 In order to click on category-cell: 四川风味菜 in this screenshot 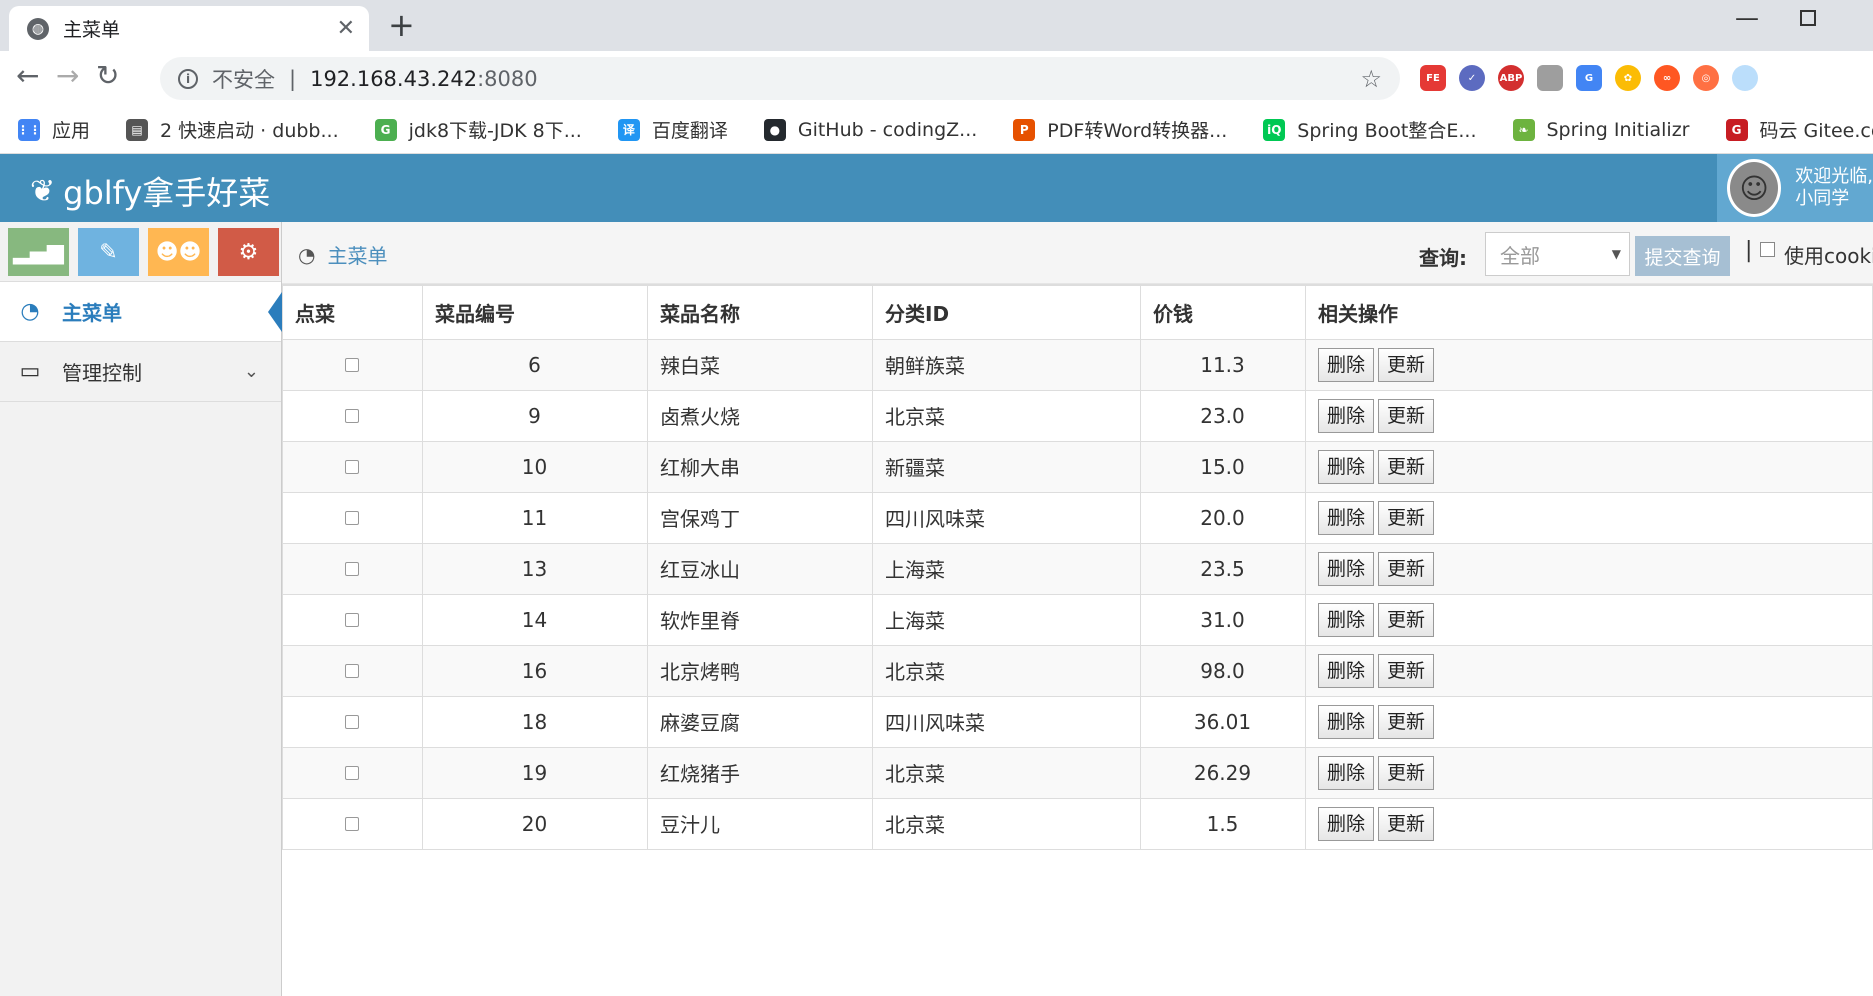, I will do `click(1006, 721)`.